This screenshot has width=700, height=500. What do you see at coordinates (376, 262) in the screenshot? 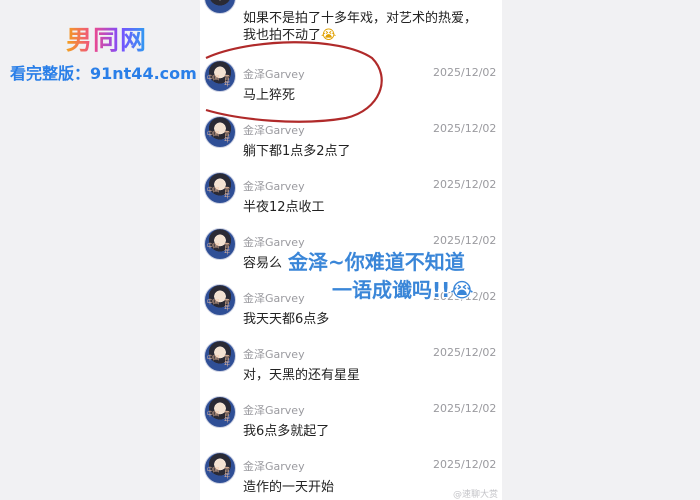
I see `overlay-caption-line1: 金泽~你难道不知道` at bounding box center [376, 262].